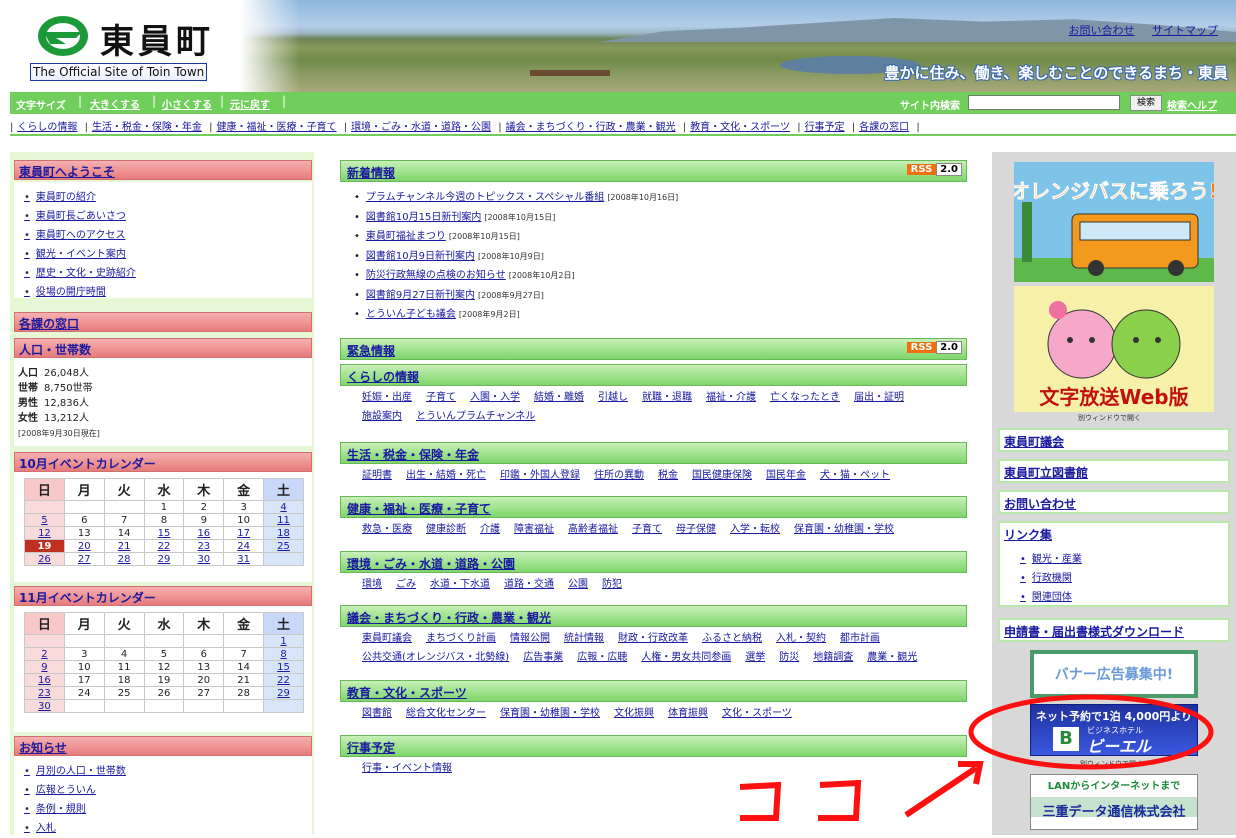 The width and height of the screenshot is (1236, 838). Describe the element at coordinates (115, 103) in the screenshot. I see `enlarge-text-button: 大きくする` at that location.